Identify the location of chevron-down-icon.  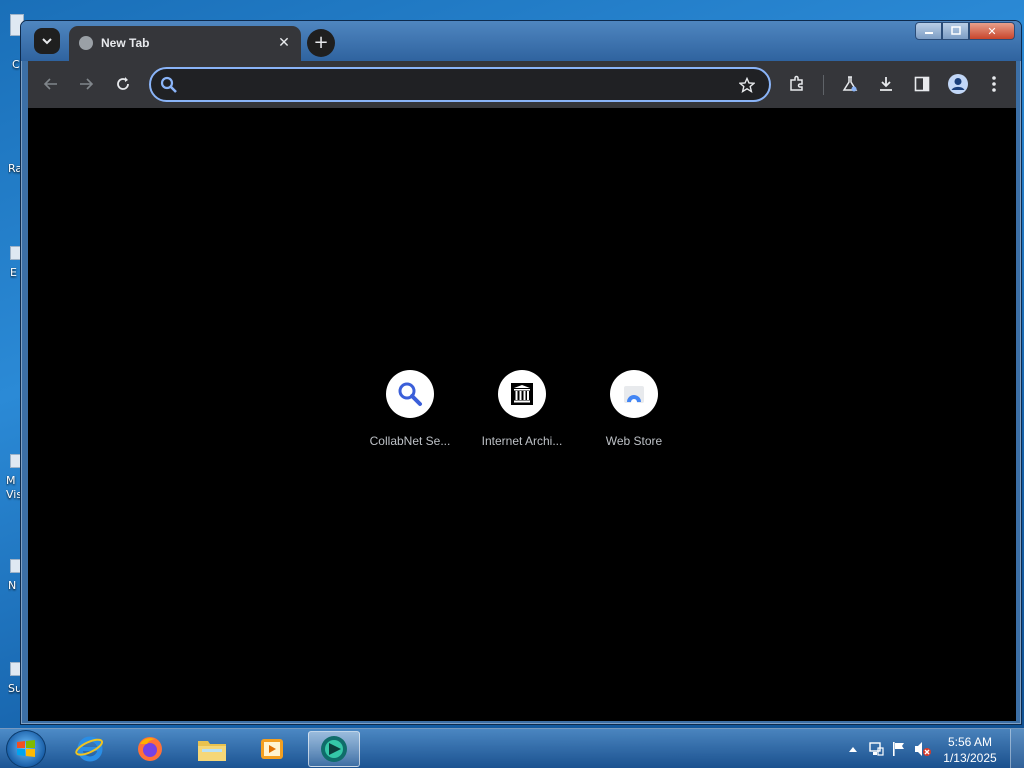
(47, 41).